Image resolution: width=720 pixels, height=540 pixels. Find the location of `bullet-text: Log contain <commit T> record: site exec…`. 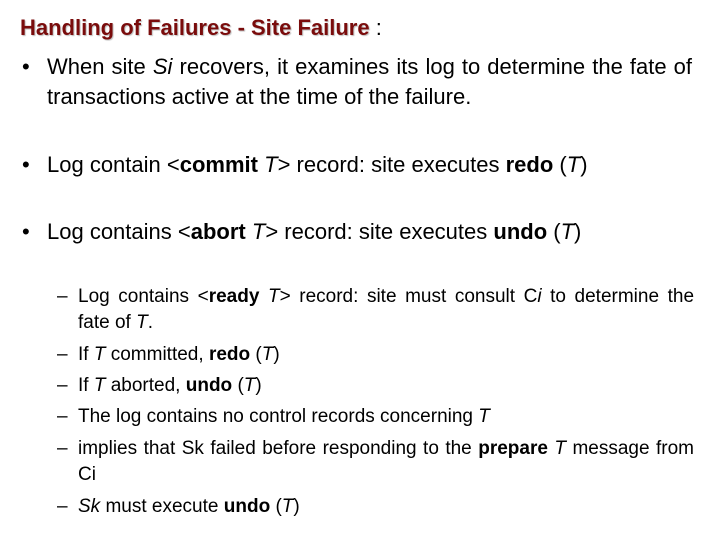

bullet-text: Log contain <commit T> record: site exec… is located at coordinates (369, 165).